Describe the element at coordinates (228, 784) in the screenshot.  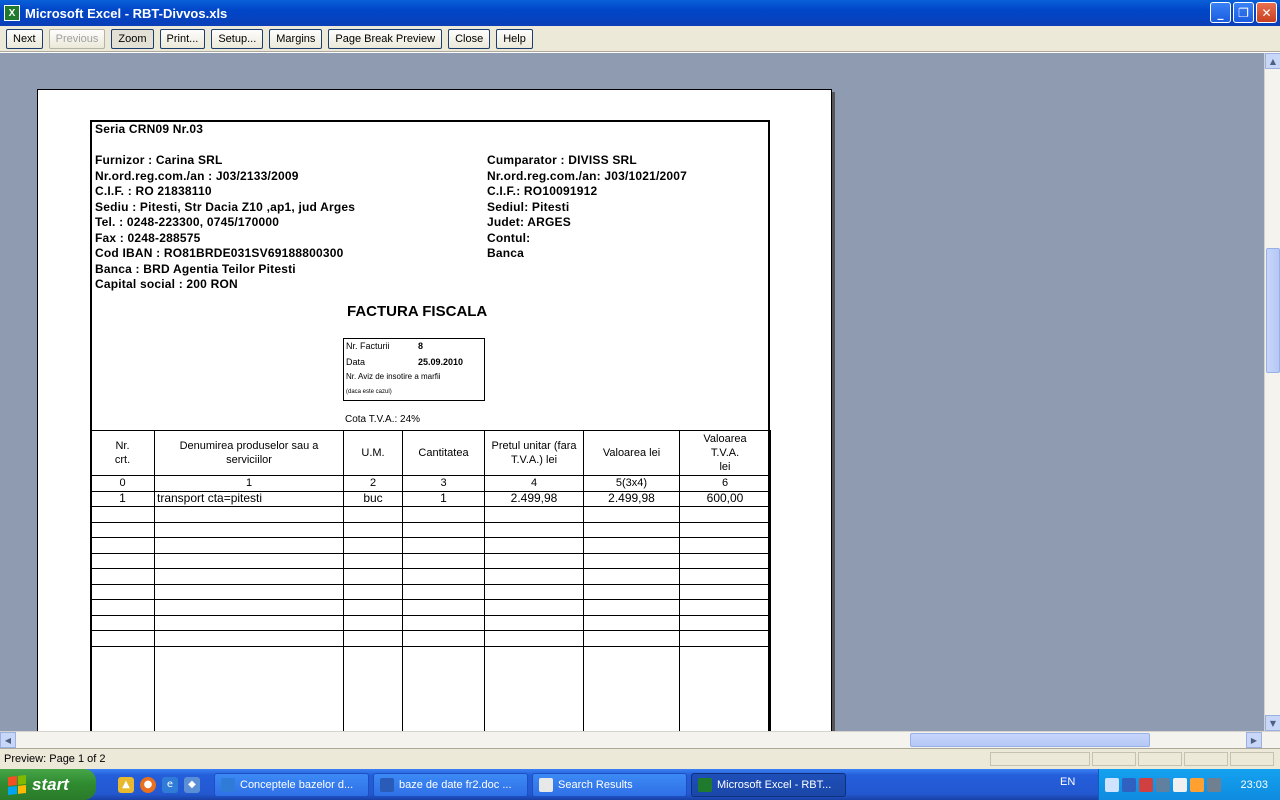
I see `internet-explorer-icon` at that location.